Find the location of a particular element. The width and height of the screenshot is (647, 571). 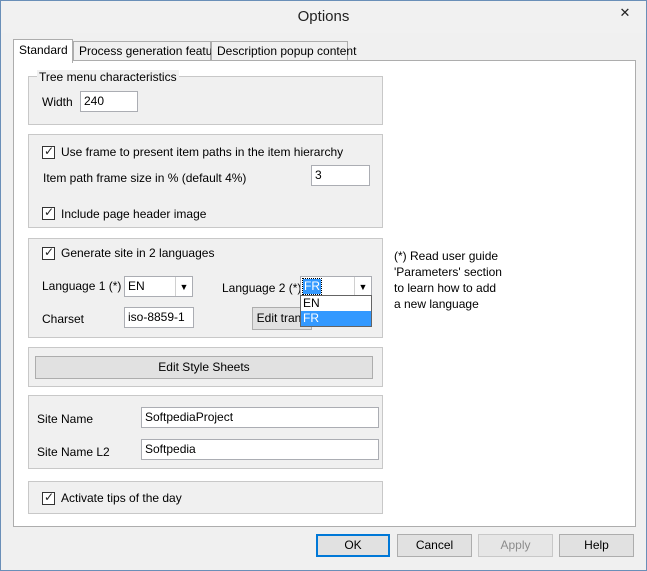

language-note-line2: 'Parameters' section is located at coordinates (448, 272).